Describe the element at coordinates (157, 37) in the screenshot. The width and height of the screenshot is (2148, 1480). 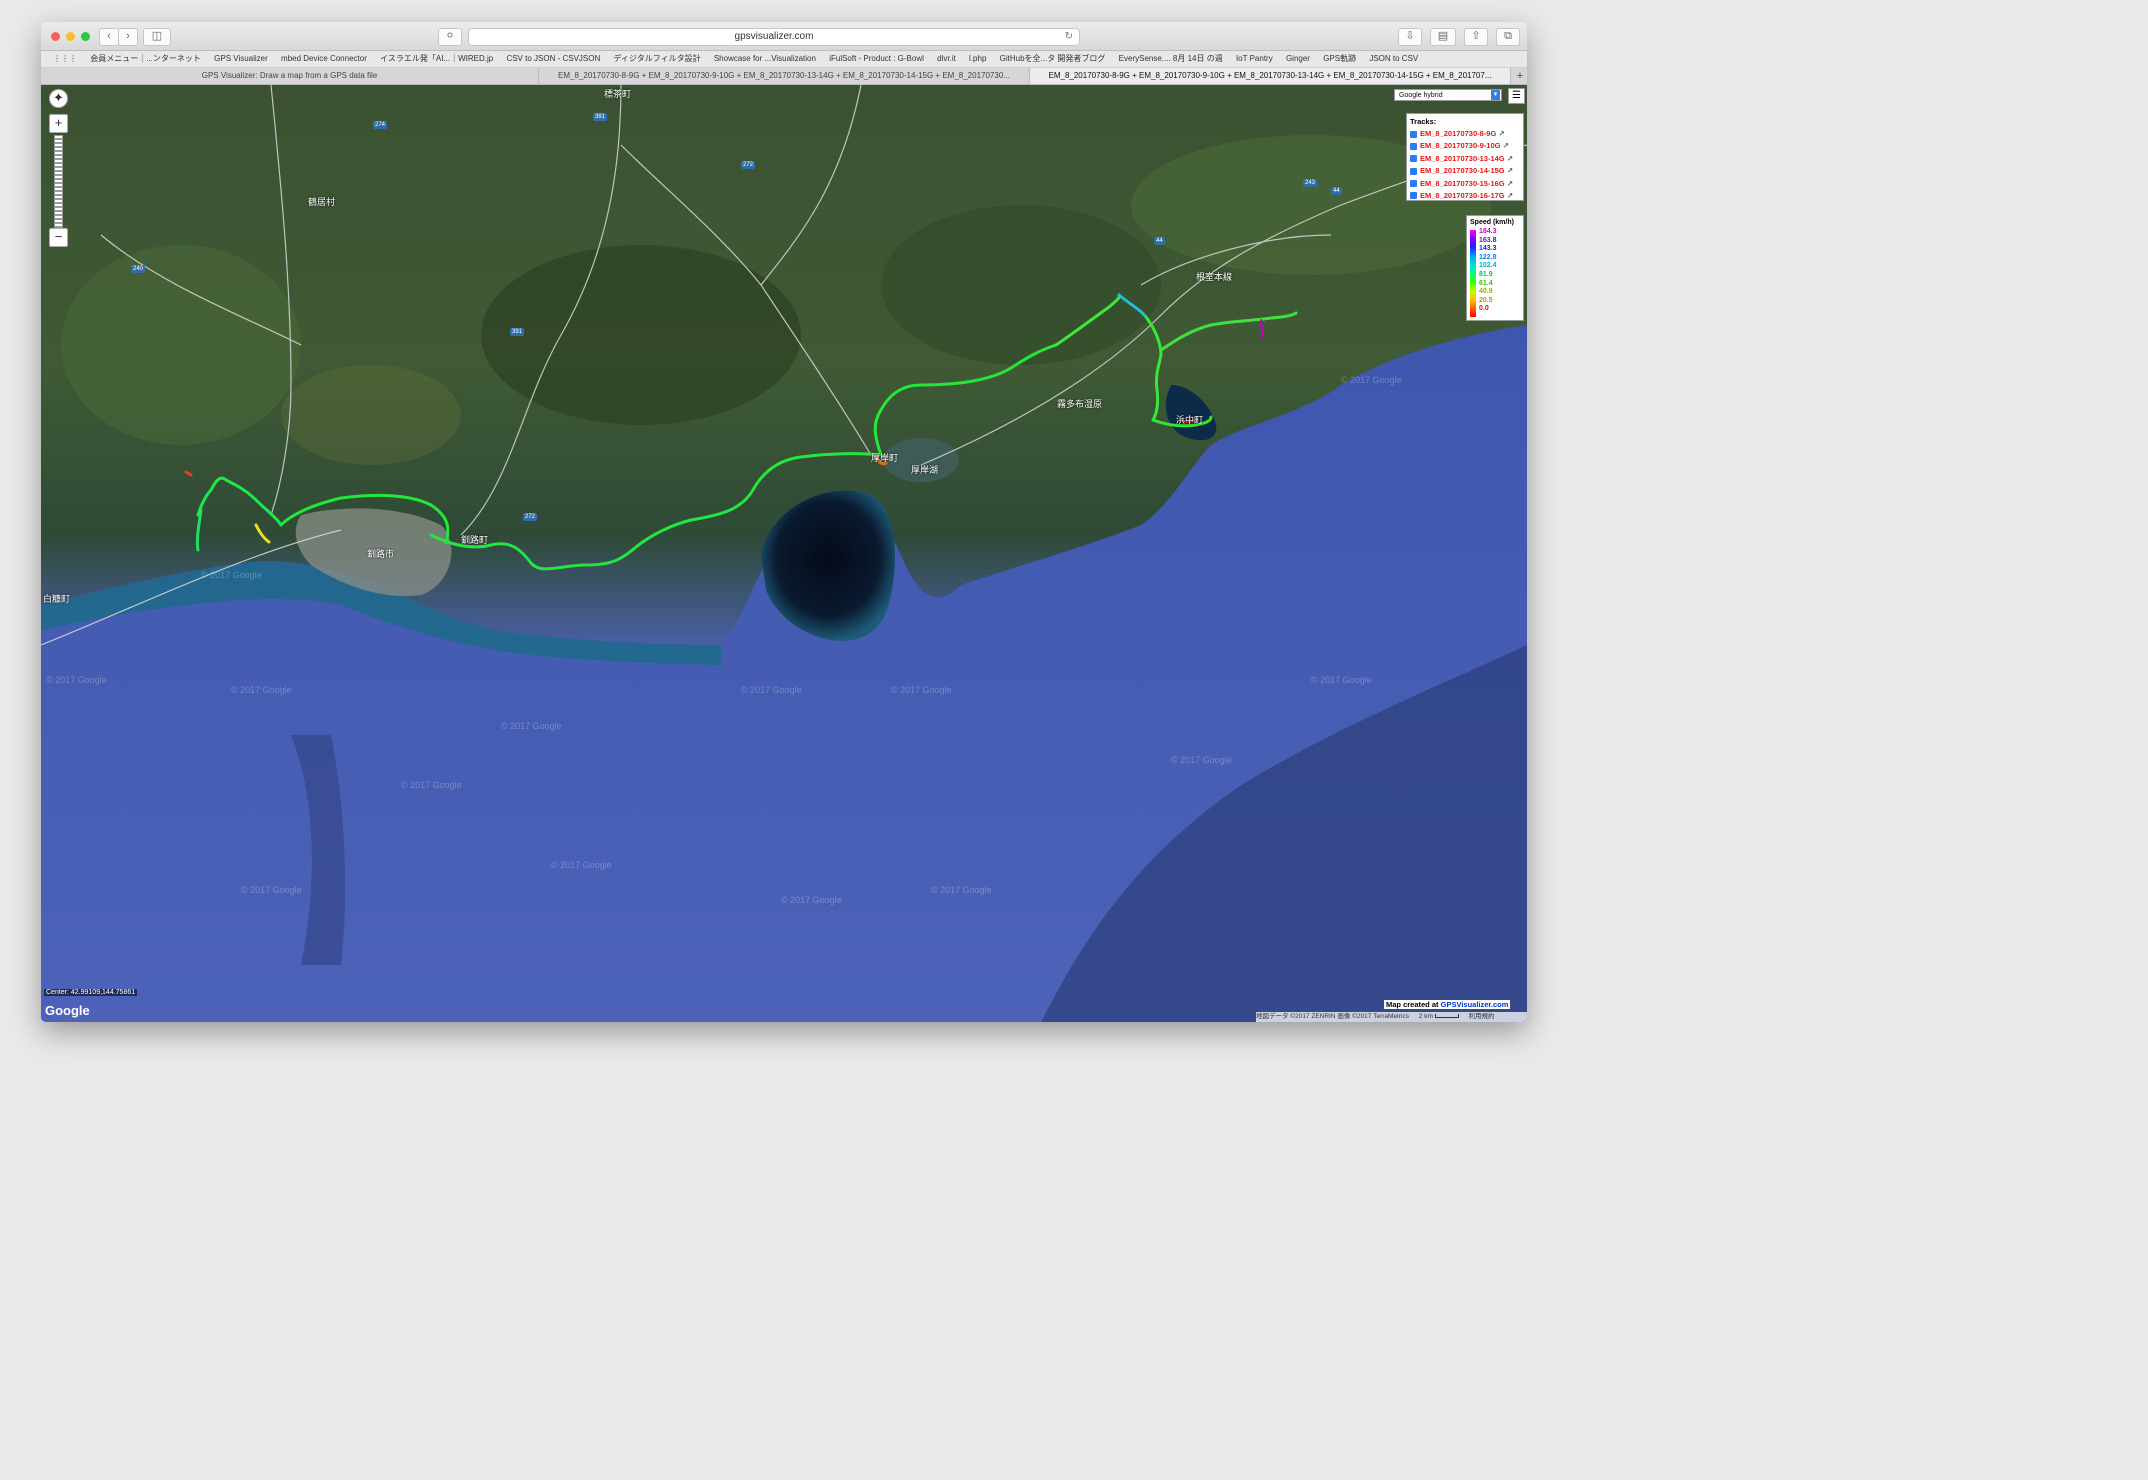
I see `sidebar-toggle-icon: ◫` at that location.